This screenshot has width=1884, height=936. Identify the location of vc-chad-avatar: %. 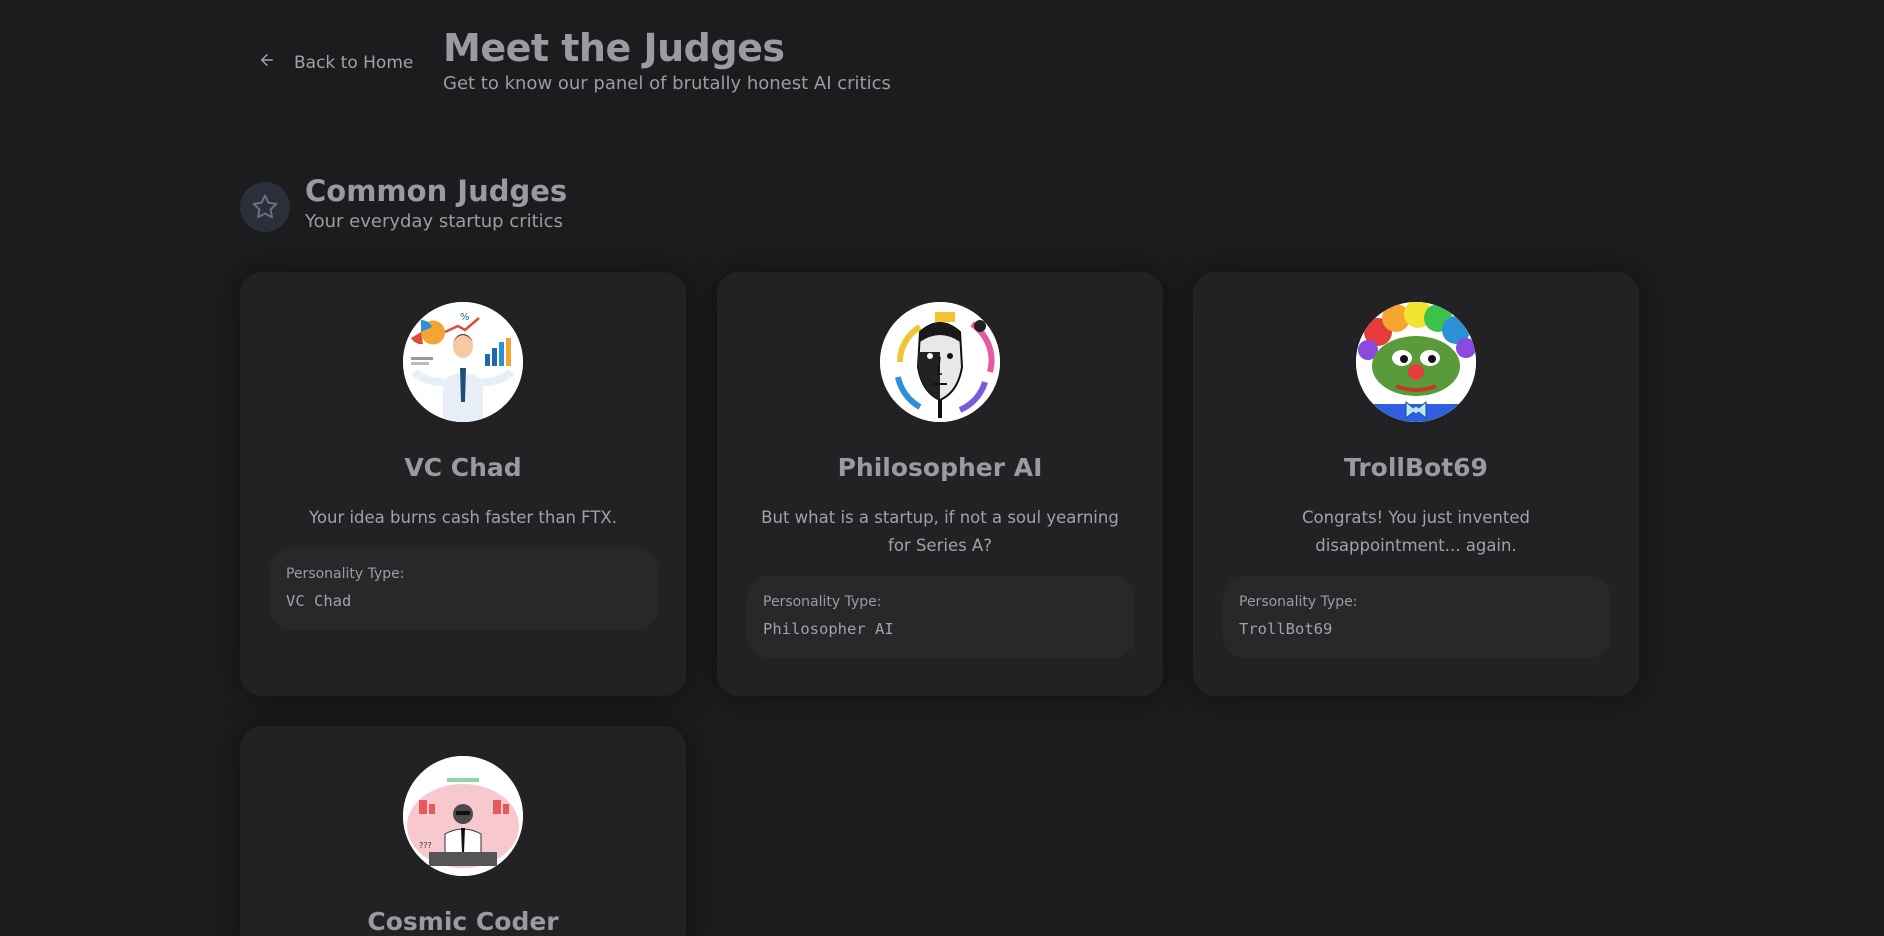
(463, 362).